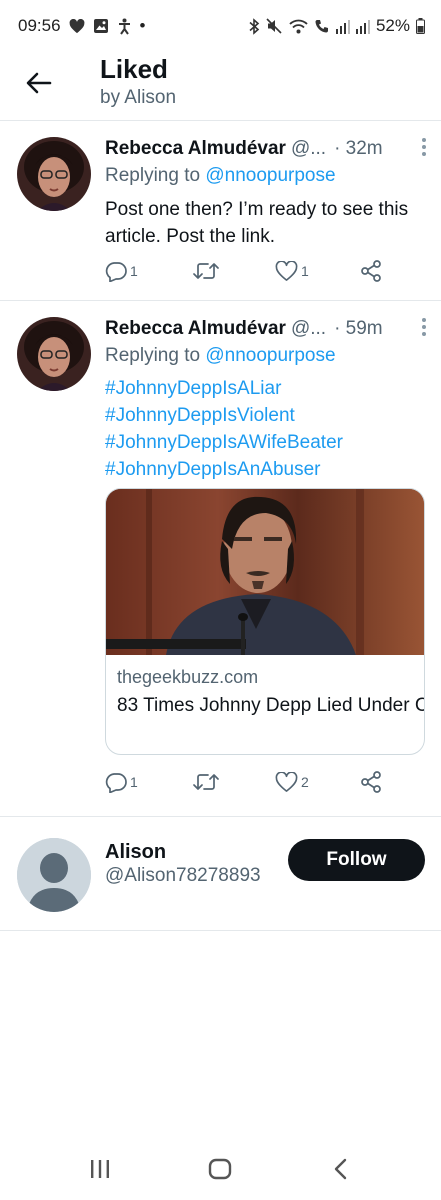  What do you see at coordinates (39, 25) in the screenshot?
I see `status-time: 09:56` at bounding box center [39, 25].